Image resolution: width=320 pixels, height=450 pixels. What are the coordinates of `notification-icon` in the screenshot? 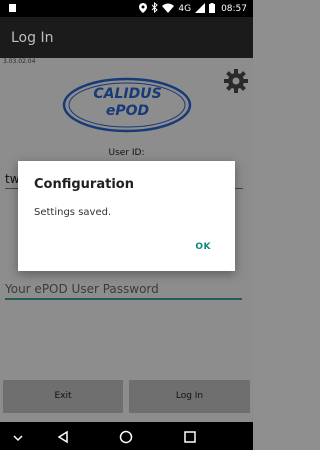 It's located at (12, 9).